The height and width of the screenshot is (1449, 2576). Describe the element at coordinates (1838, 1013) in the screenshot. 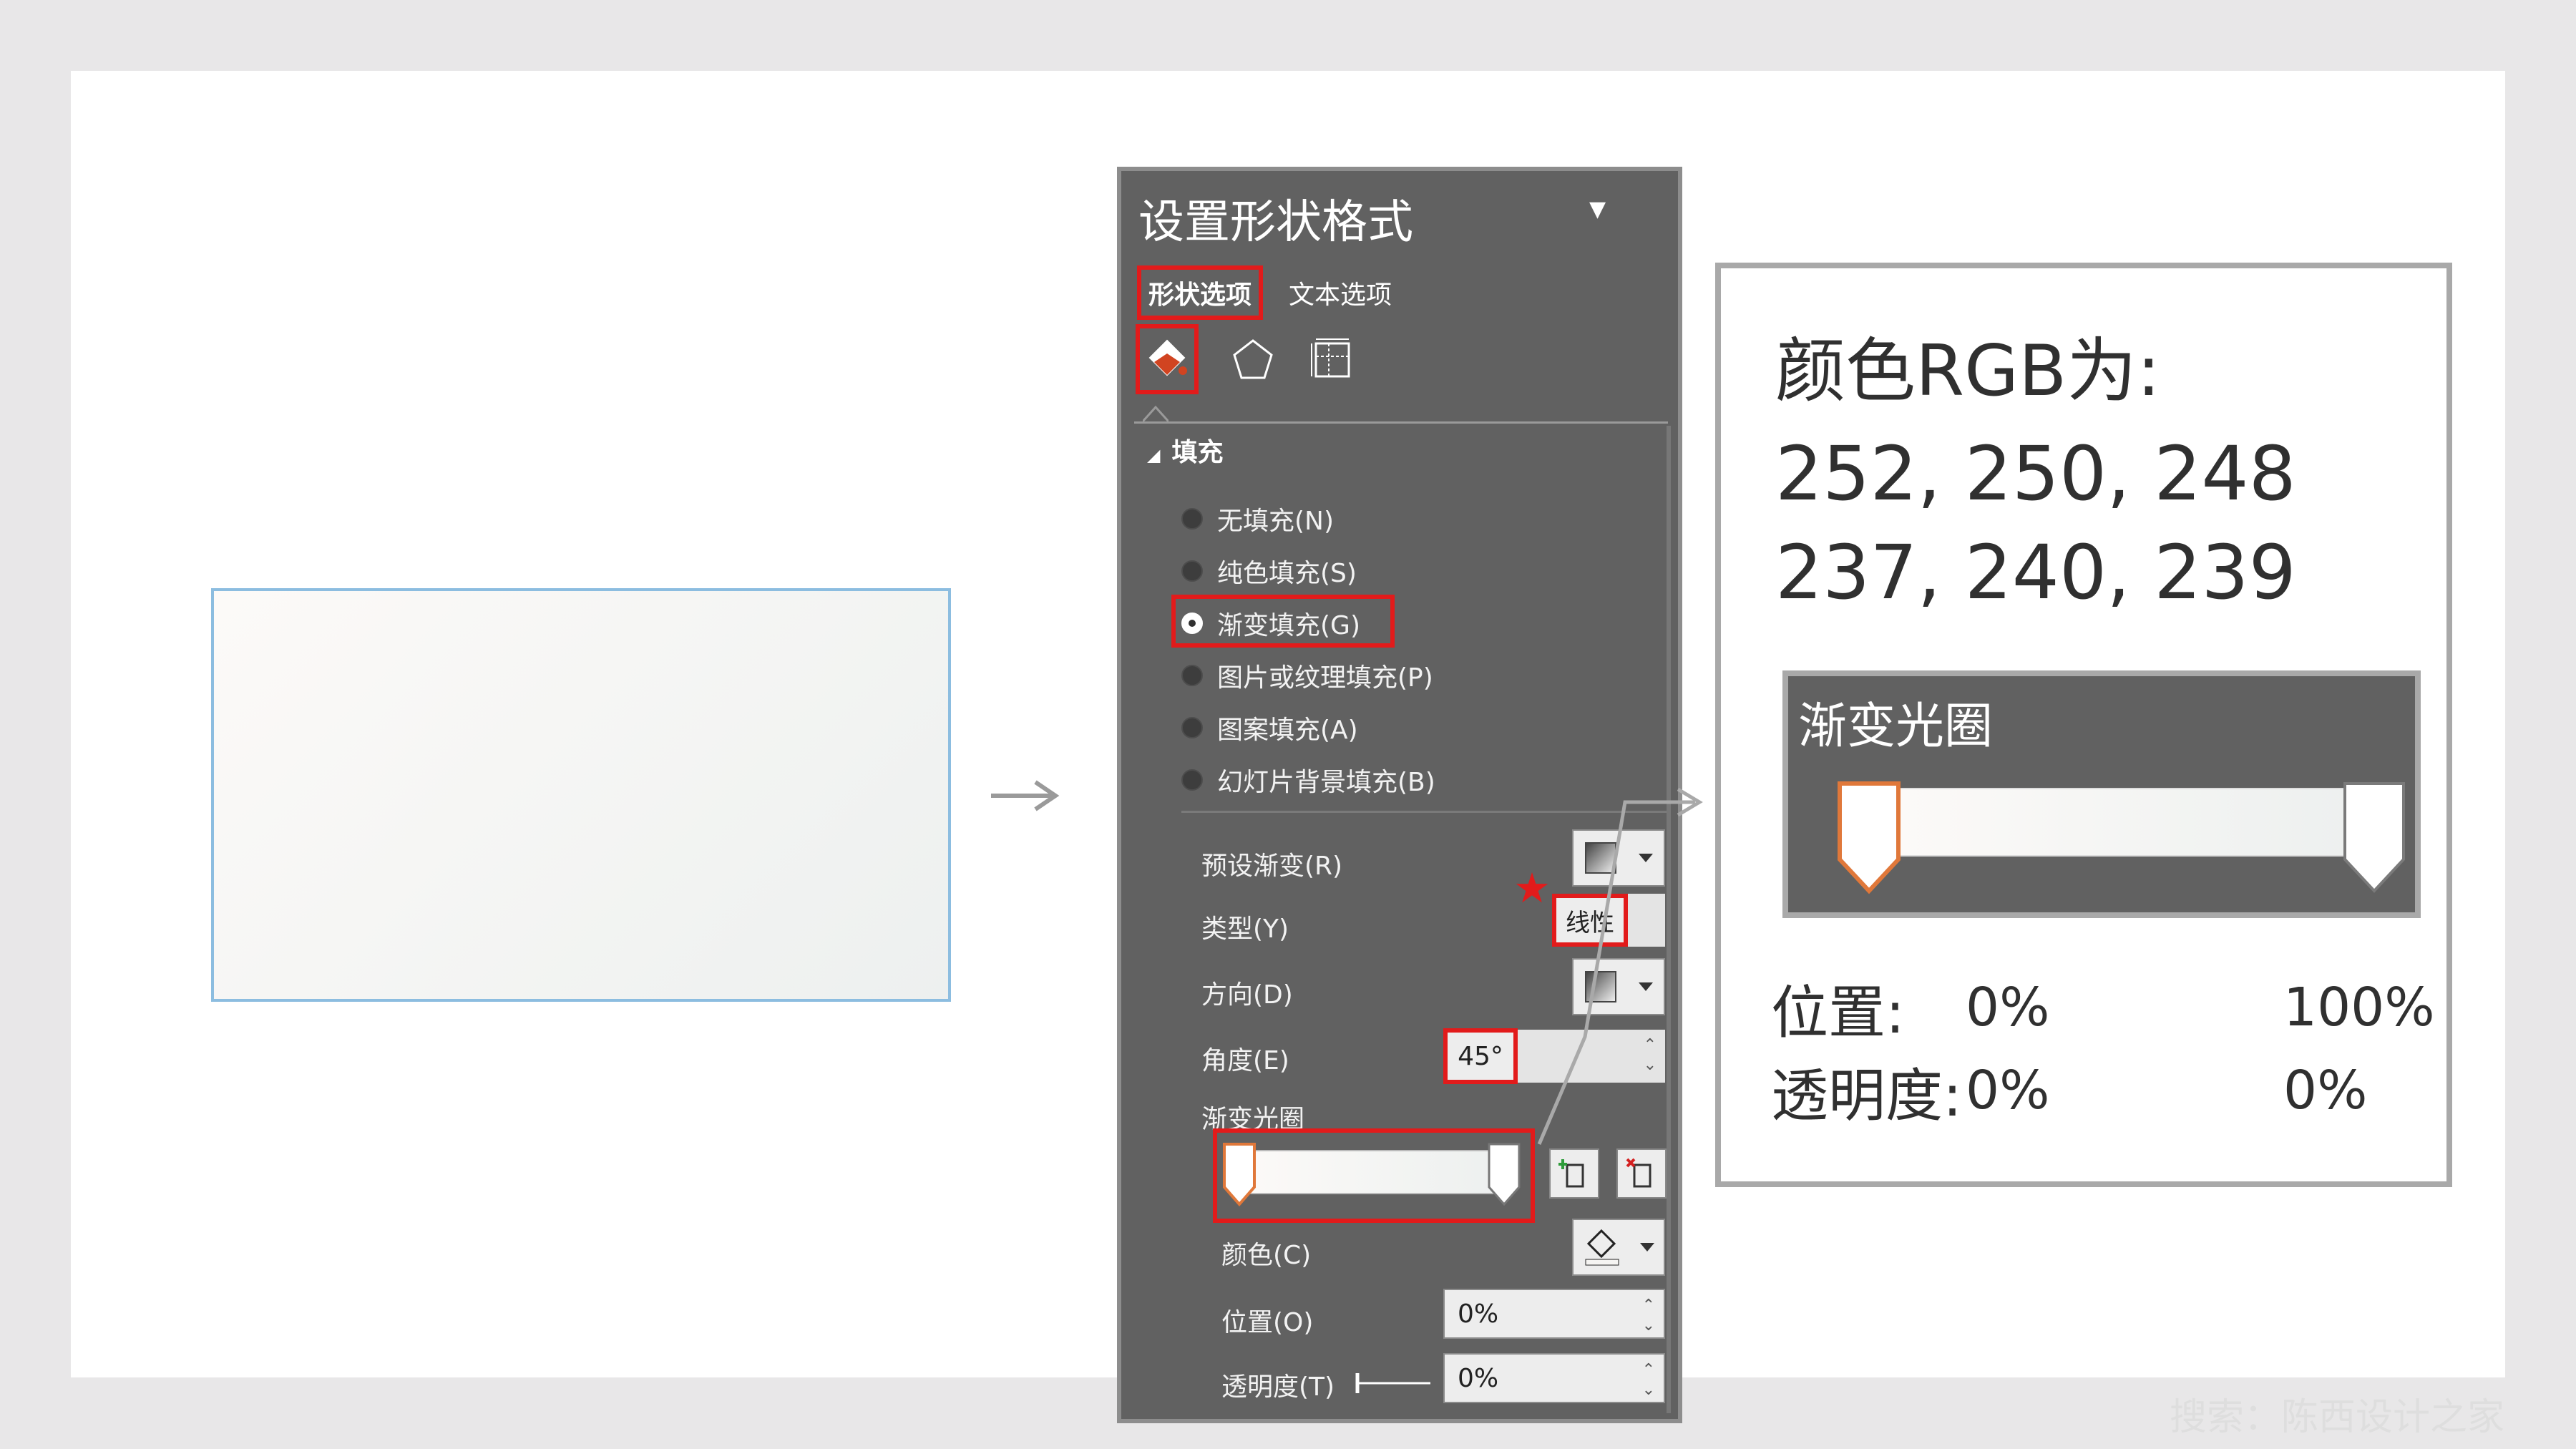

I see `callout-position-label: 位置:` at that location.